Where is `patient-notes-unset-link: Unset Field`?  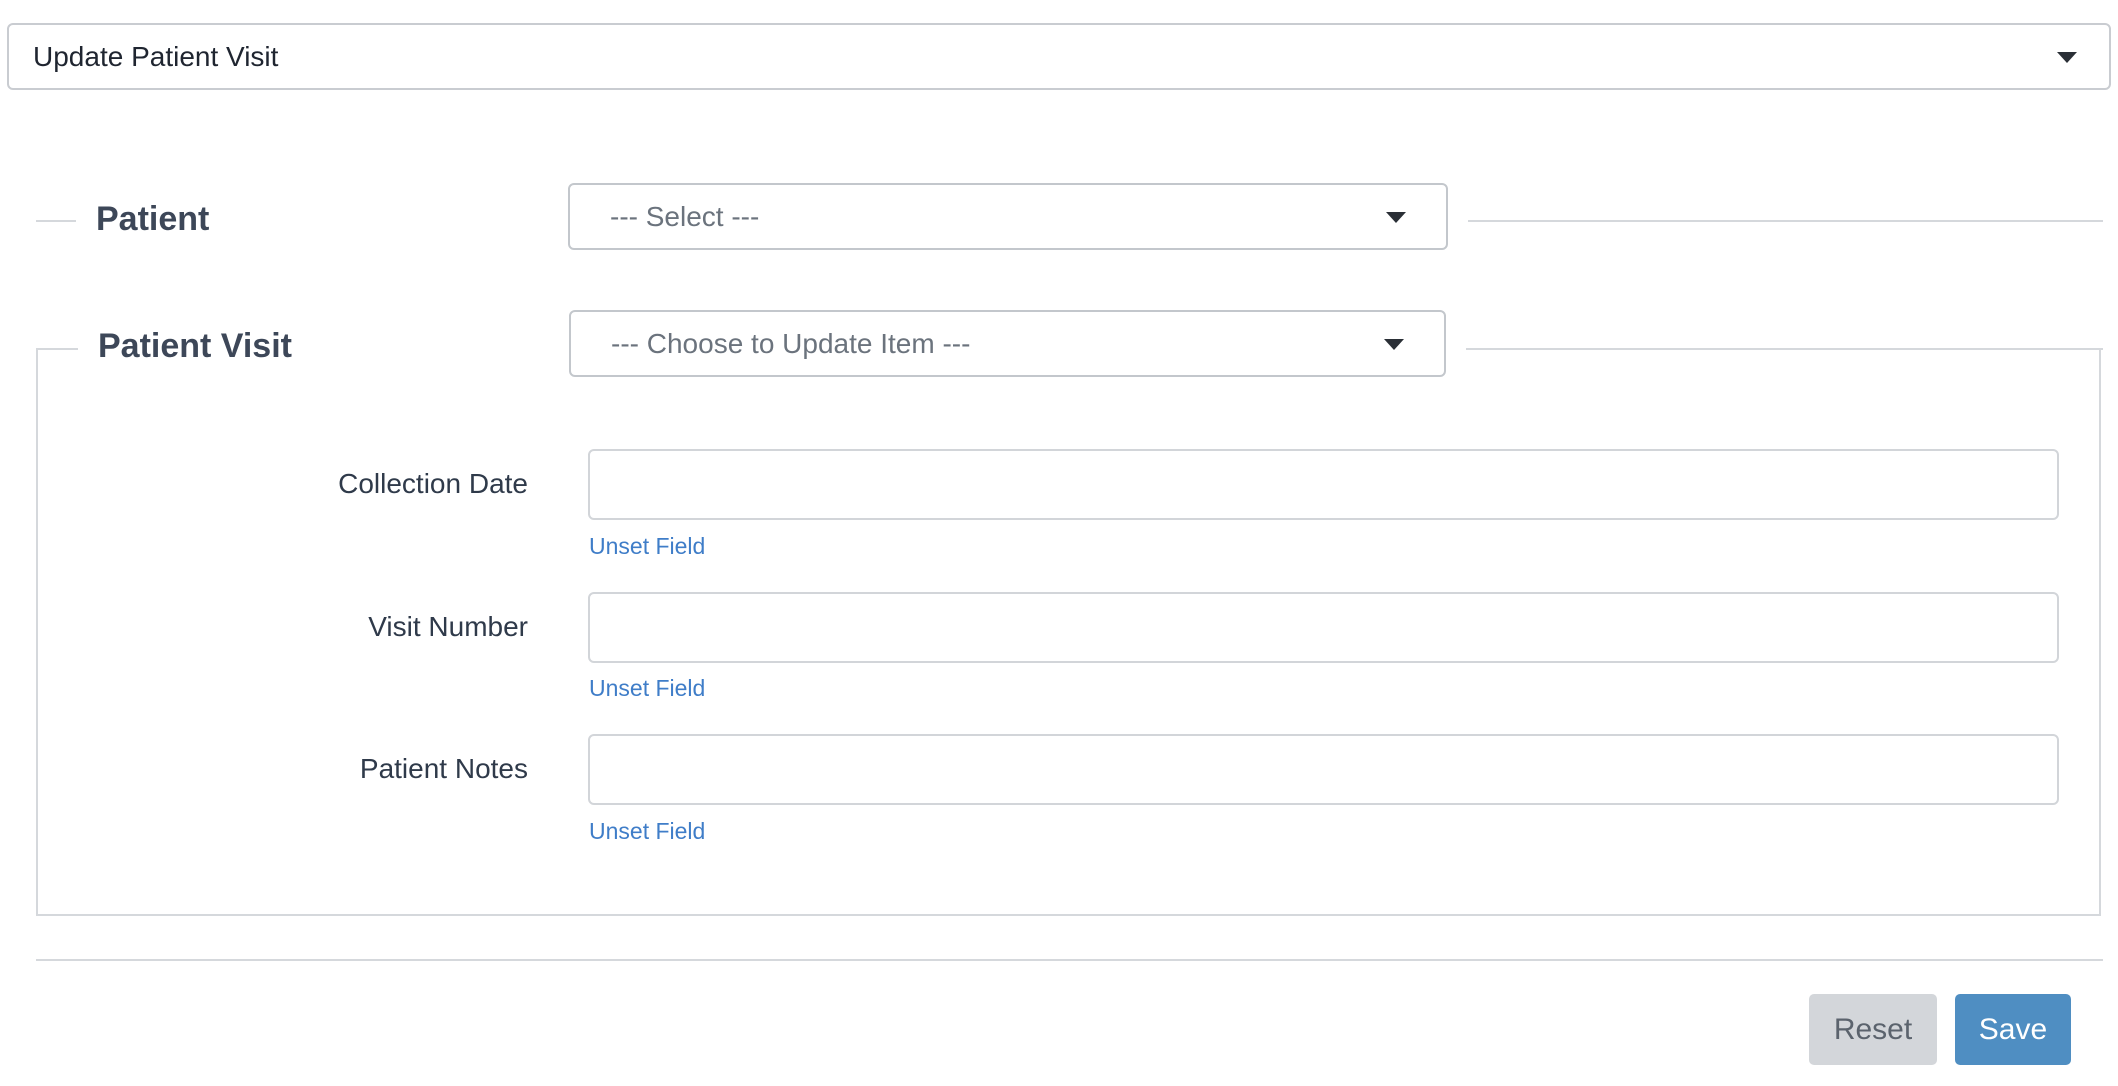 patient-notes-unset-link: Unset Field is located at coordinates (647, 831).